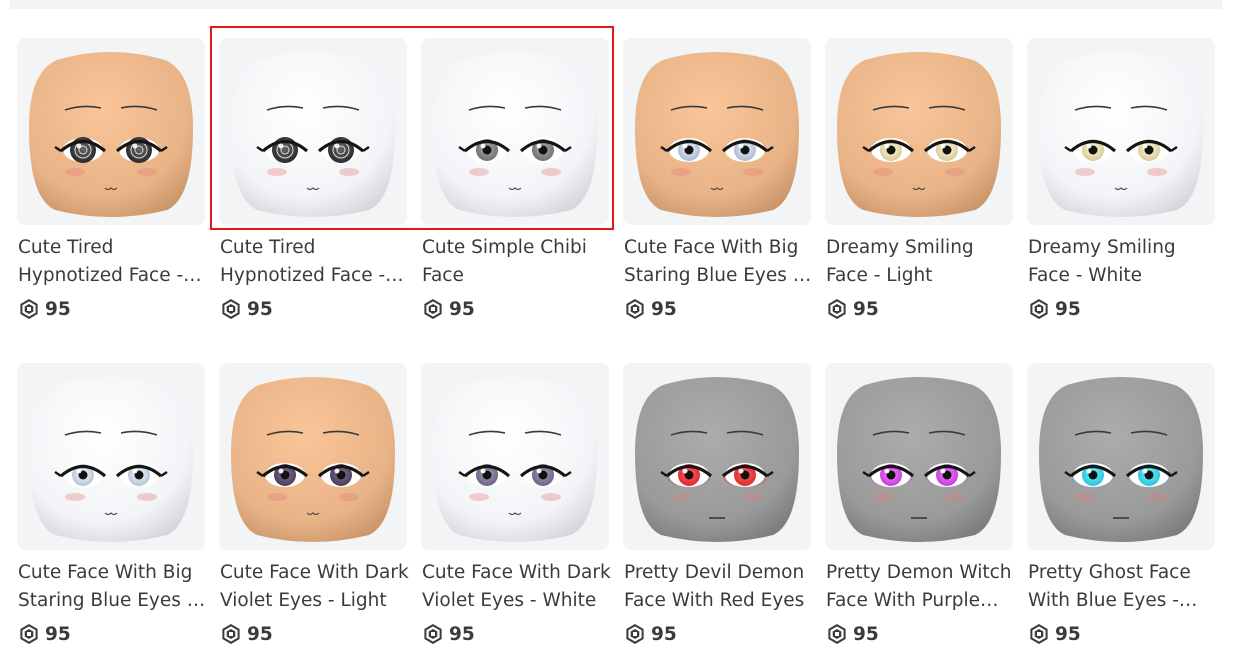 This screenshot has height=669, width=1249. What do you see at coordinates (921, 262) in the screenshot?
I see `item-name: Dreamy Smiling Face - Light` at bounding box center [921, 262].